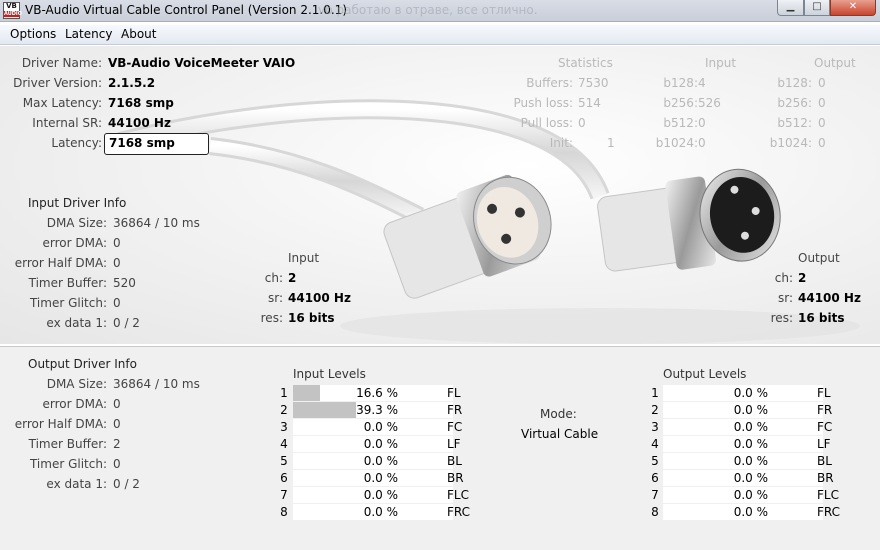 The image size is (880, 550). Describe the element at coordinates (593, 83) in the screenshot. I see `stat-value: 7530` at that location.